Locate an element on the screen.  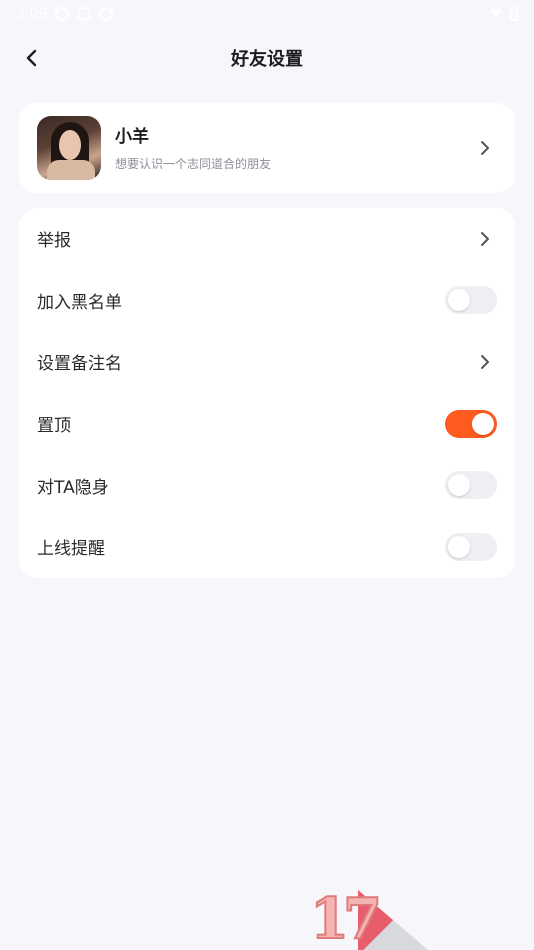
watermark-logo: 17 is located at coordinates (370, 918).